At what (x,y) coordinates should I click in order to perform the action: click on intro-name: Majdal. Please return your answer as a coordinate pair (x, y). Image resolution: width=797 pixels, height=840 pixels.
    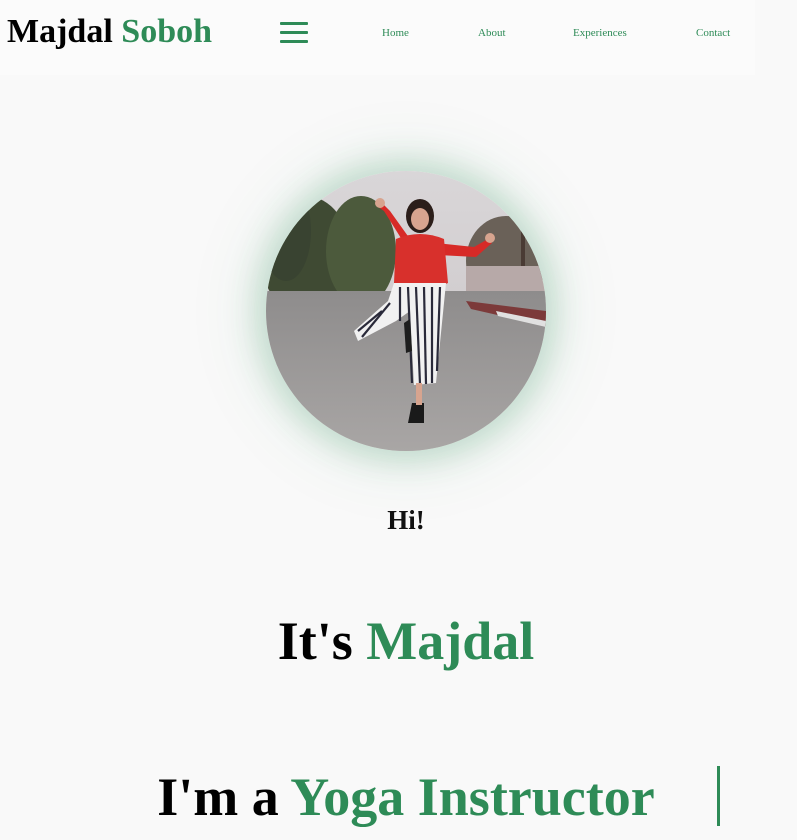
    Looking at the image, I should click on (450, 641).